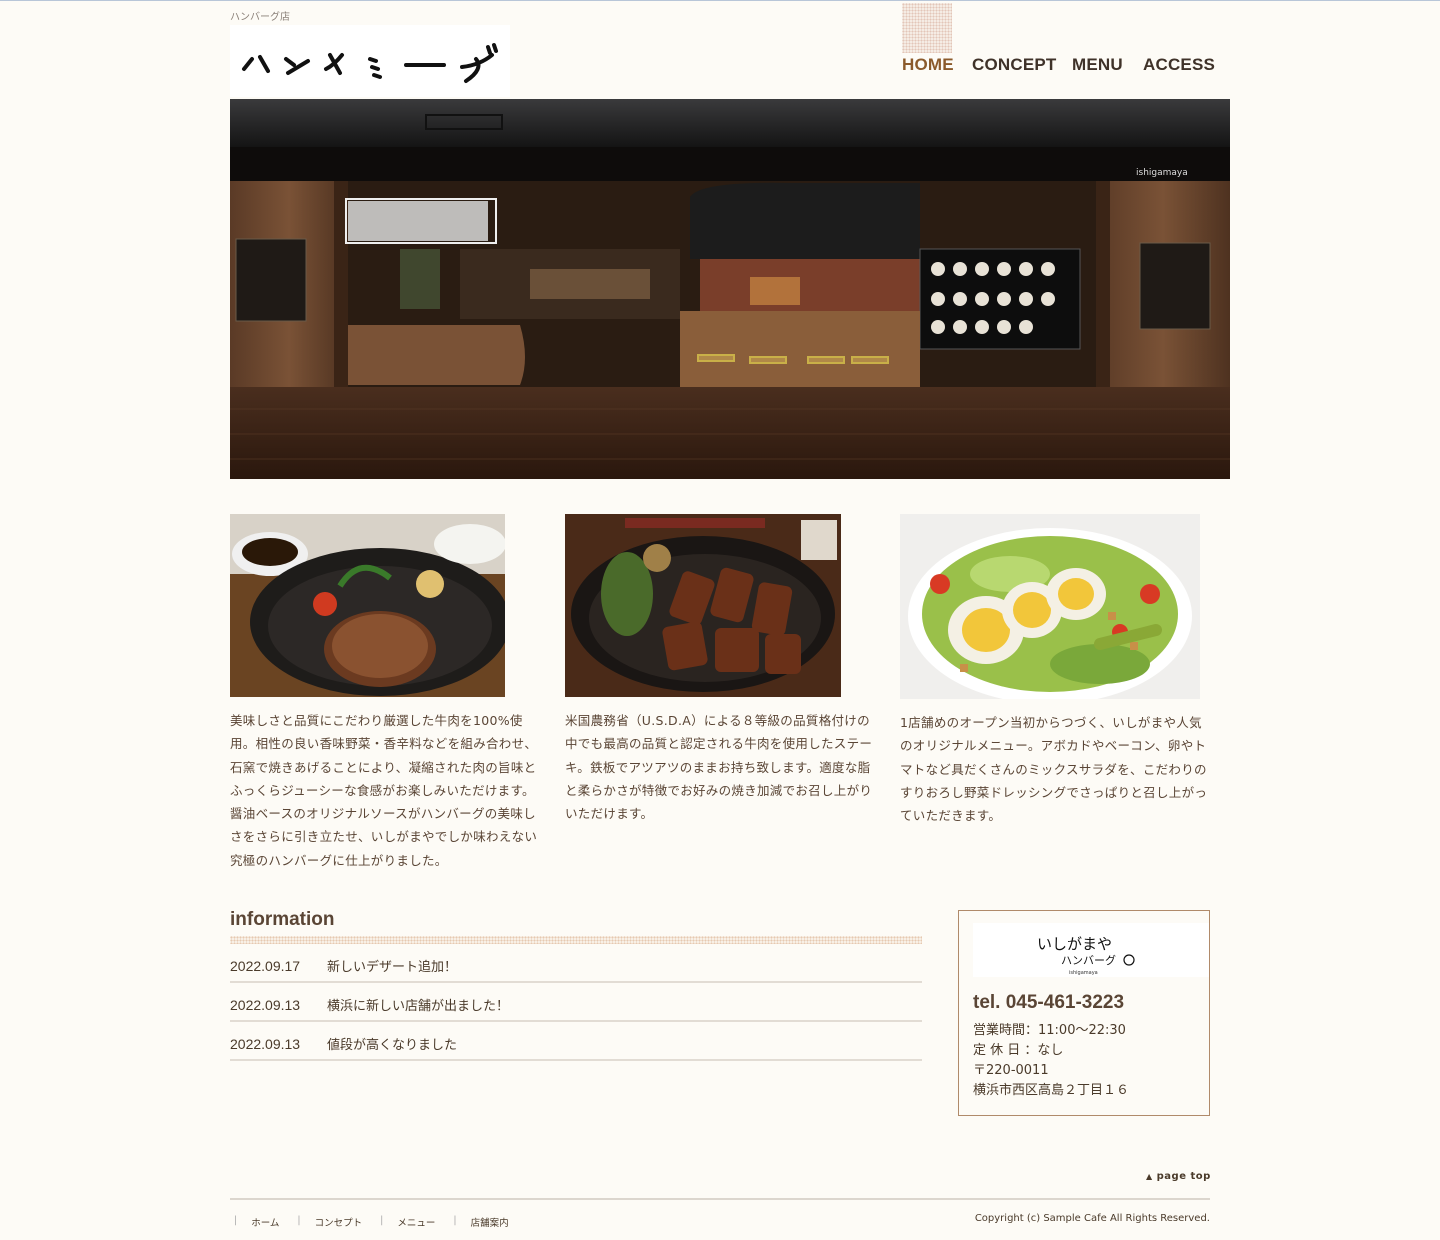 The image size is (1440, 1240). I want to click on shop-holiday: 定 休 日 ：なし, so click(1018, 1050).